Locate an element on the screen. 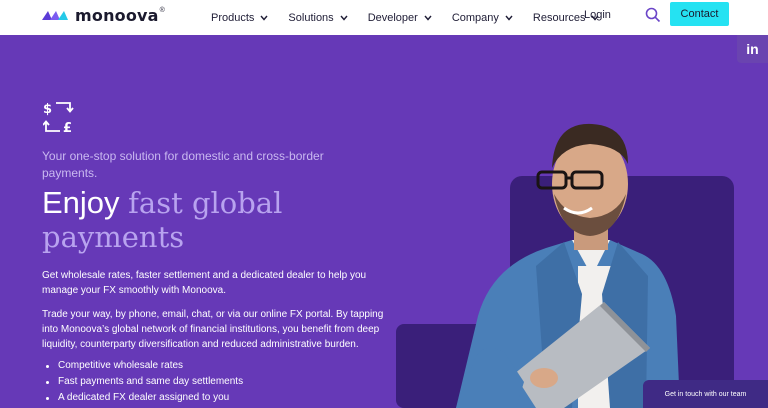 The image size is (768, 408). list-item: Fast payments and same day settlements is located at coordinates (144, 382).